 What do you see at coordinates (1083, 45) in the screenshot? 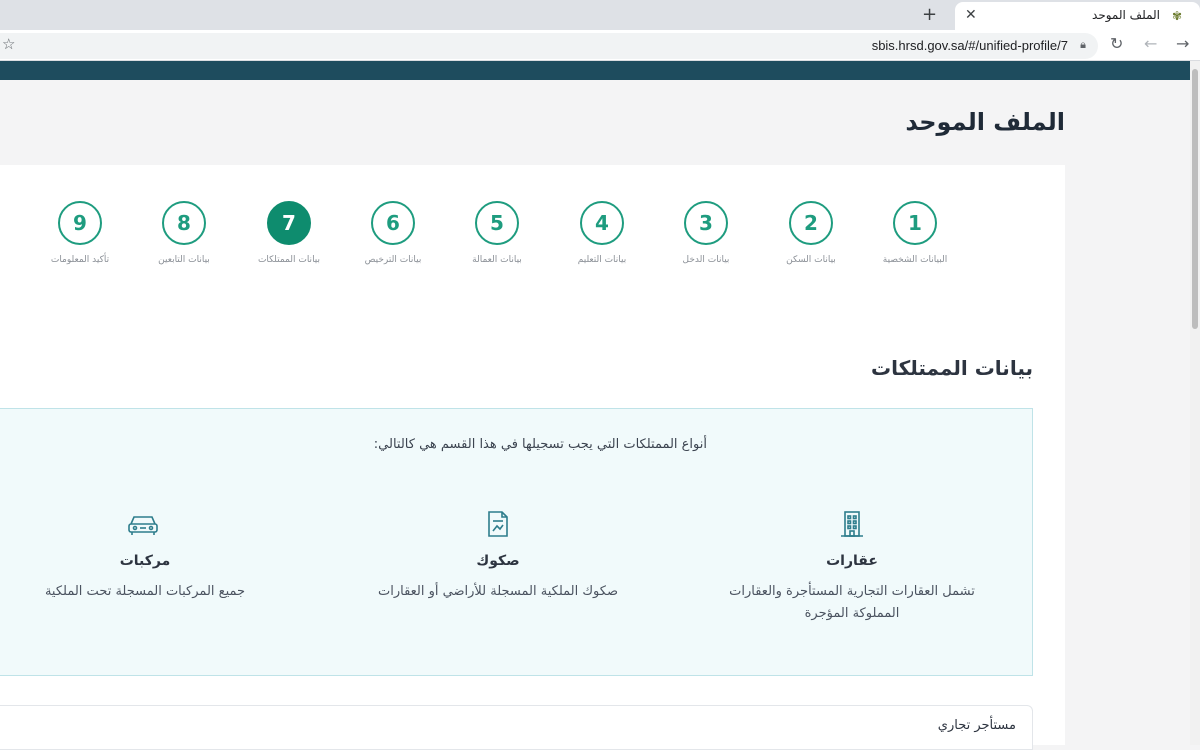
I see `lock-icon: 🔒︎` at bounding box center [1083, 45].